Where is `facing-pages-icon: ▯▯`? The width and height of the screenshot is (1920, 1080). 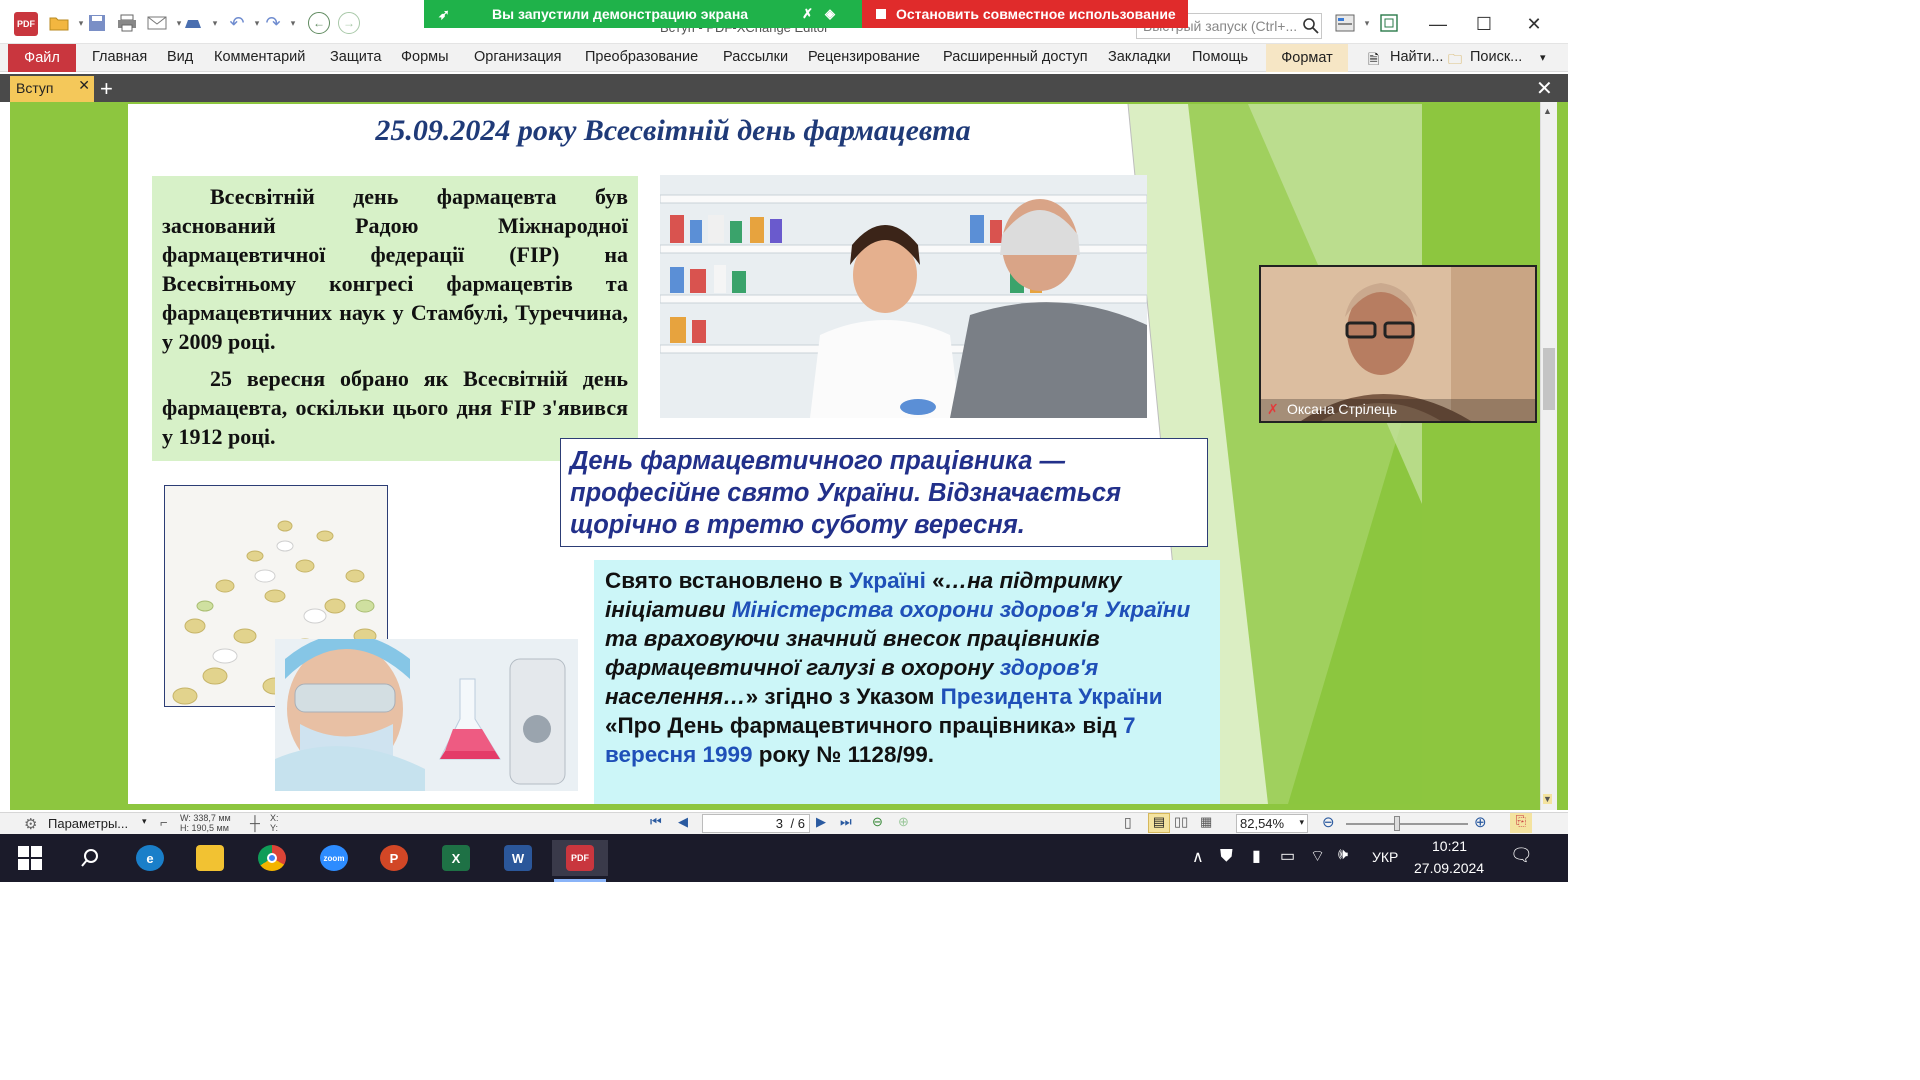 facing-pages-icon: ▯▯ is located at coordinates (1181, 822).